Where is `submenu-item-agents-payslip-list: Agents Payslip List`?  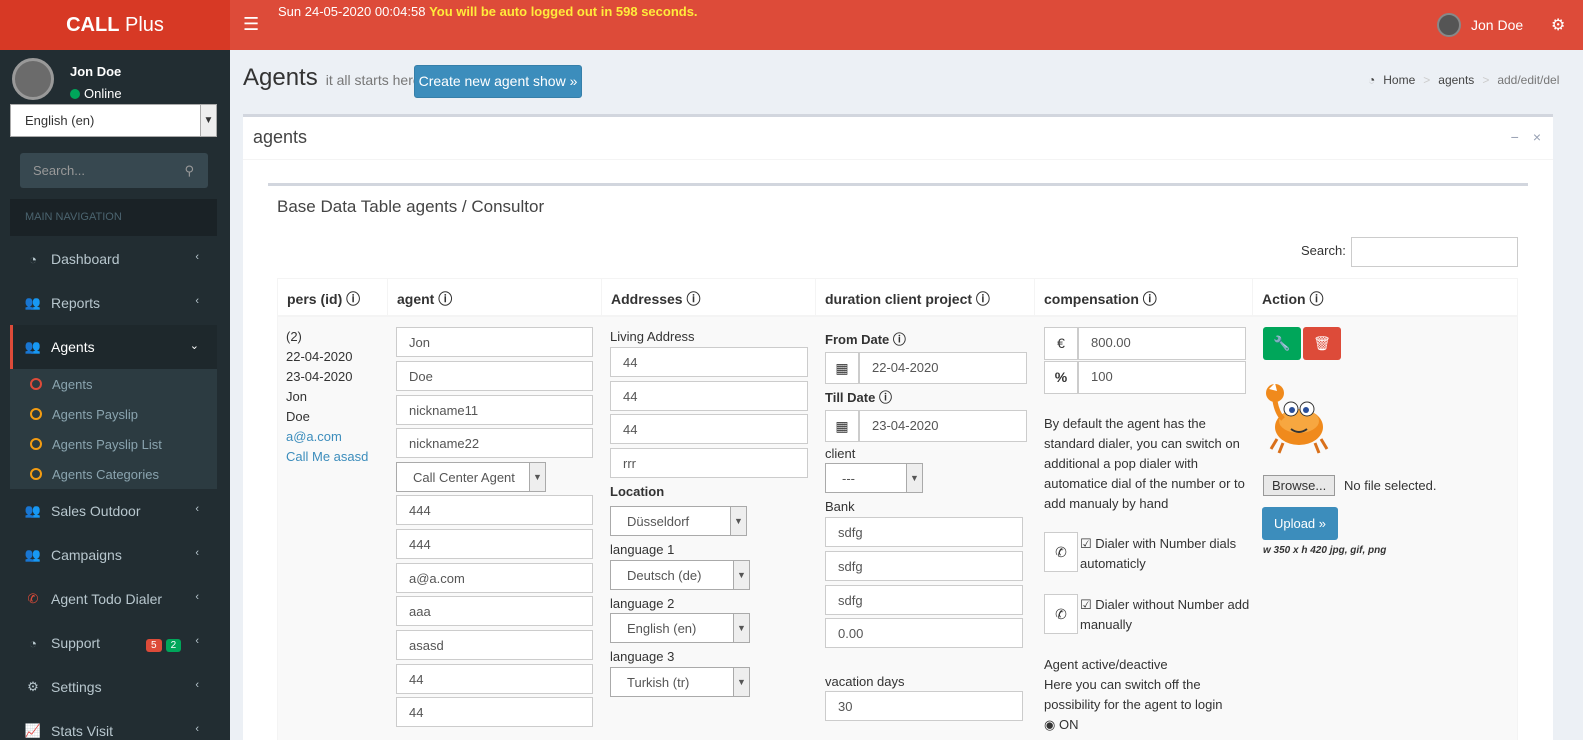
submenu-item-agents-payslip-list: Agents Payslip List is located at coordinates (113, 444).